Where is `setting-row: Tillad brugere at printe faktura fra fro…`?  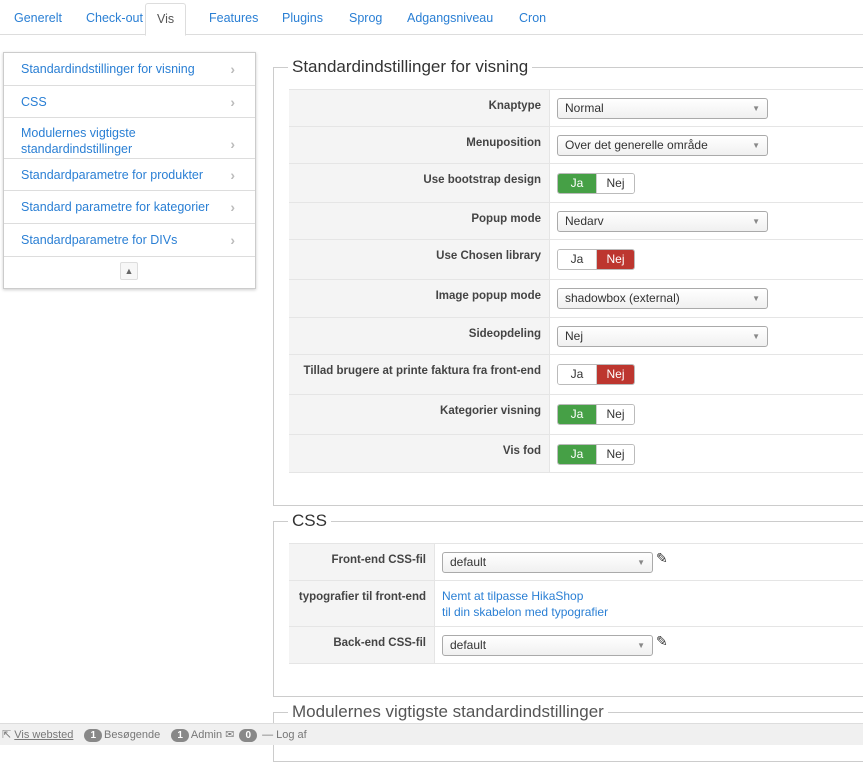
setting-row: Tillad brugere at printe faktura fra fro… is located at coordinates (576, 374).